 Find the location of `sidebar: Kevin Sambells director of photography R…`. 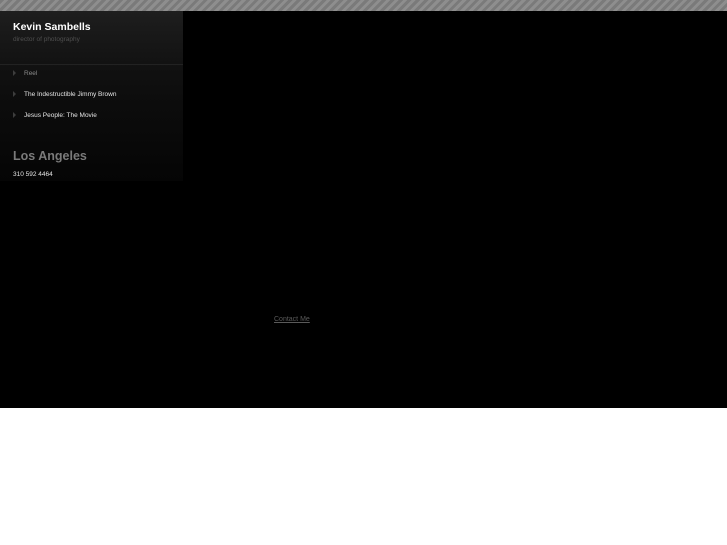

sidebar: Kevin Sambells director of photography R… is located at coordinates (91, 96).